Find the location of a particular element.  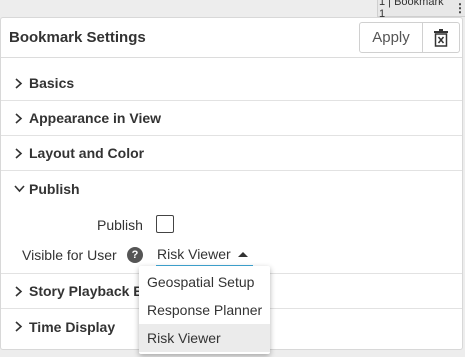

trash-icon is located at coordinates (441, 37).